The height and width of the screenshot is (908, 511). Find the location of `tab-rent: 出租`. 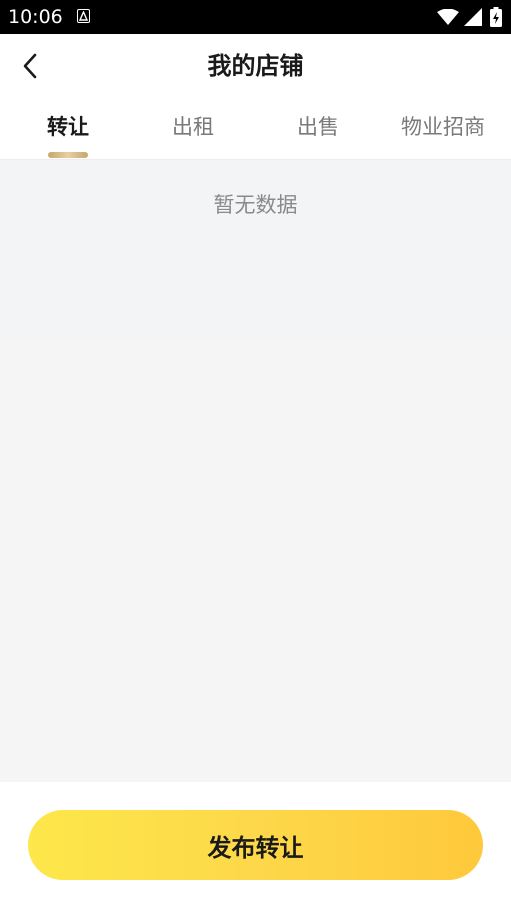

tab-rent: 出租 is located at coordinates (193, 128).